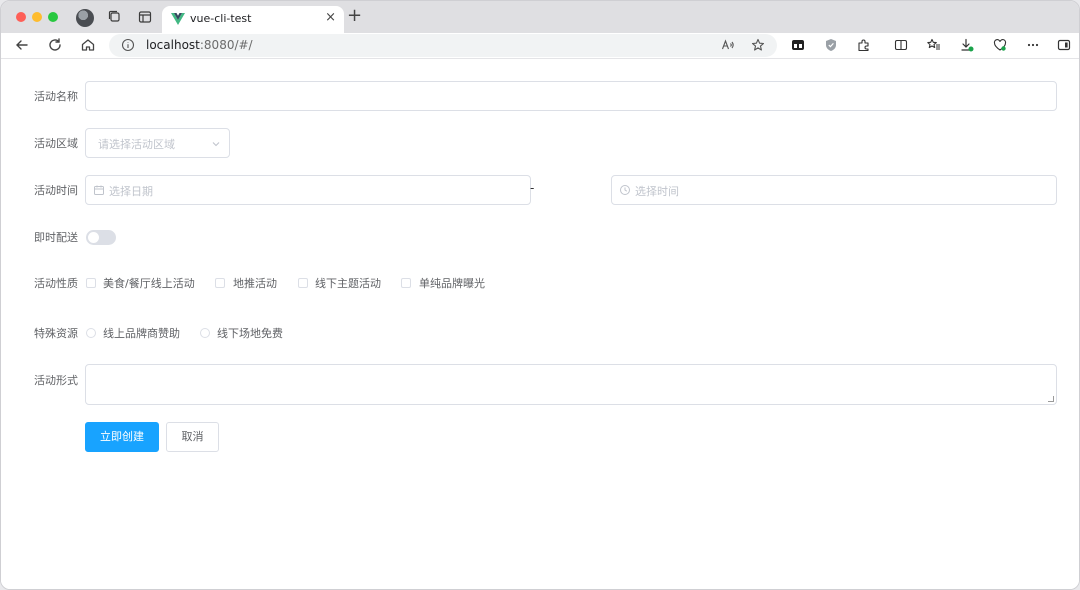 The image size is (1080, 590). I want to click on reload-icon, so click(55, 45).